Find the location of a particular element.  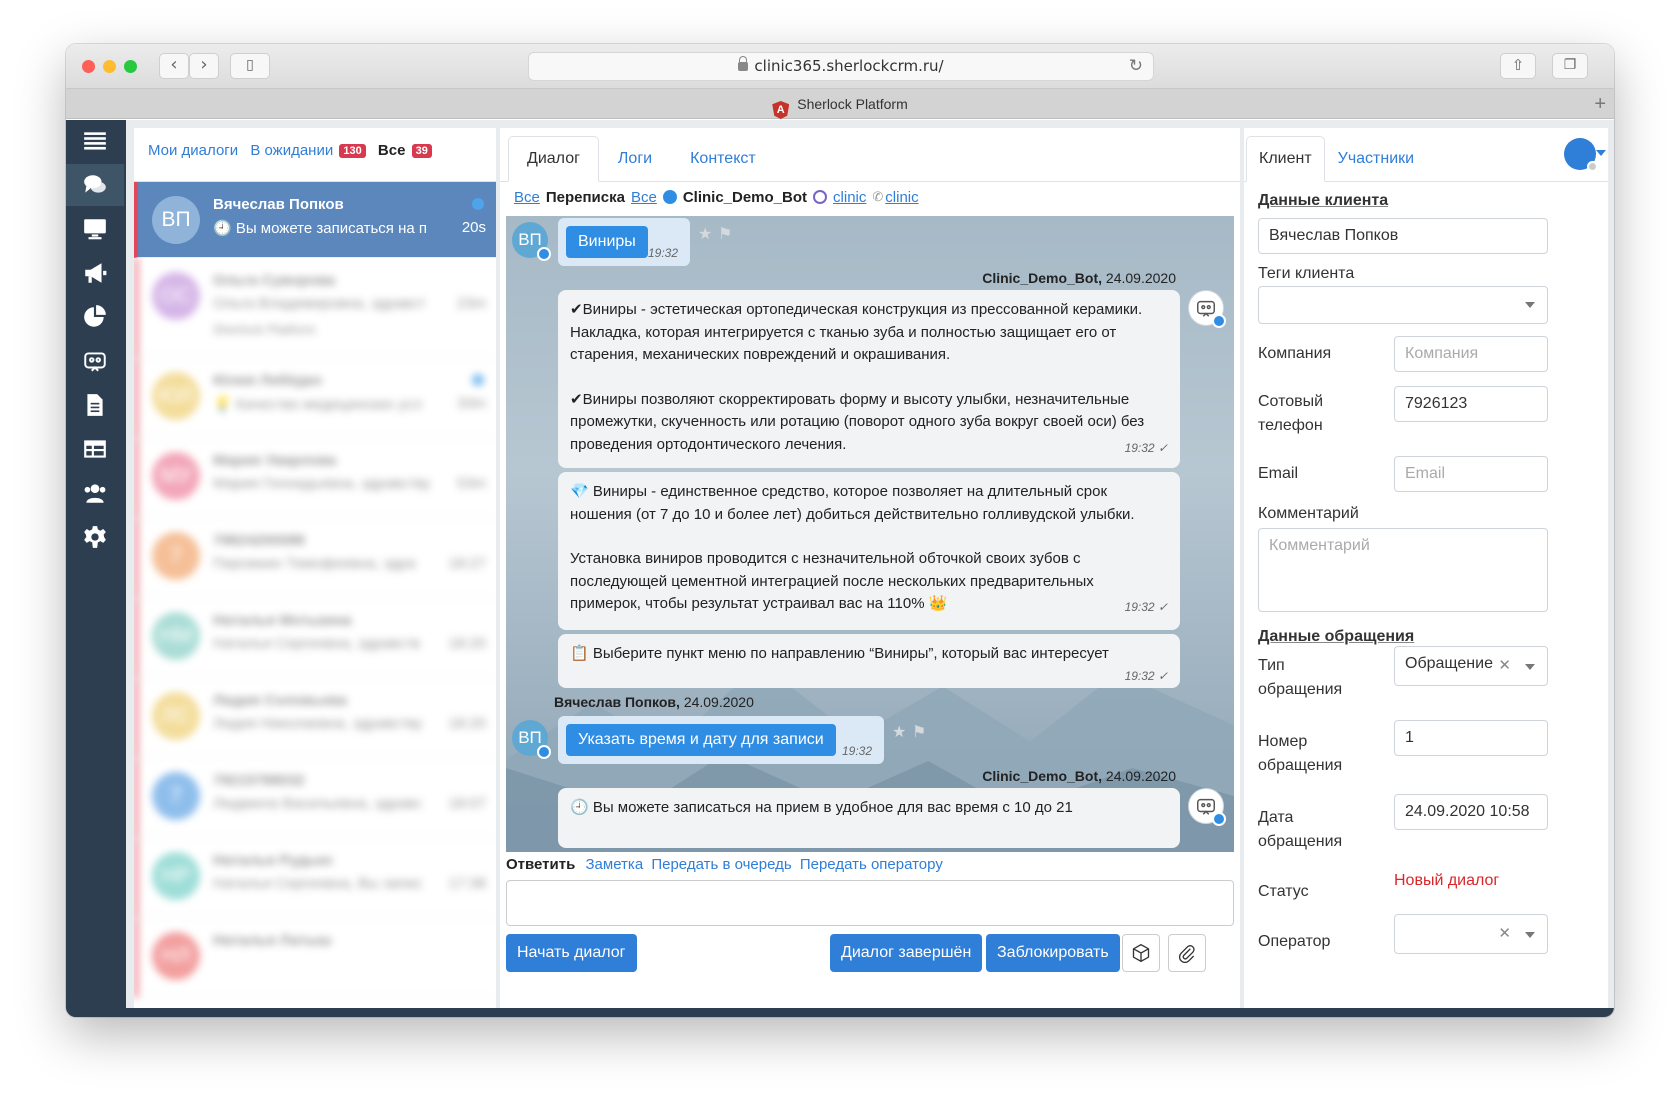

new-tab-icon: + is located at coordinates (1600, 104).